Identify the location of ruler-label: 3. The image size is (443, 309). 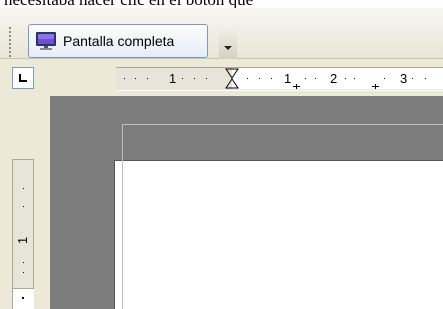
(403, 78).